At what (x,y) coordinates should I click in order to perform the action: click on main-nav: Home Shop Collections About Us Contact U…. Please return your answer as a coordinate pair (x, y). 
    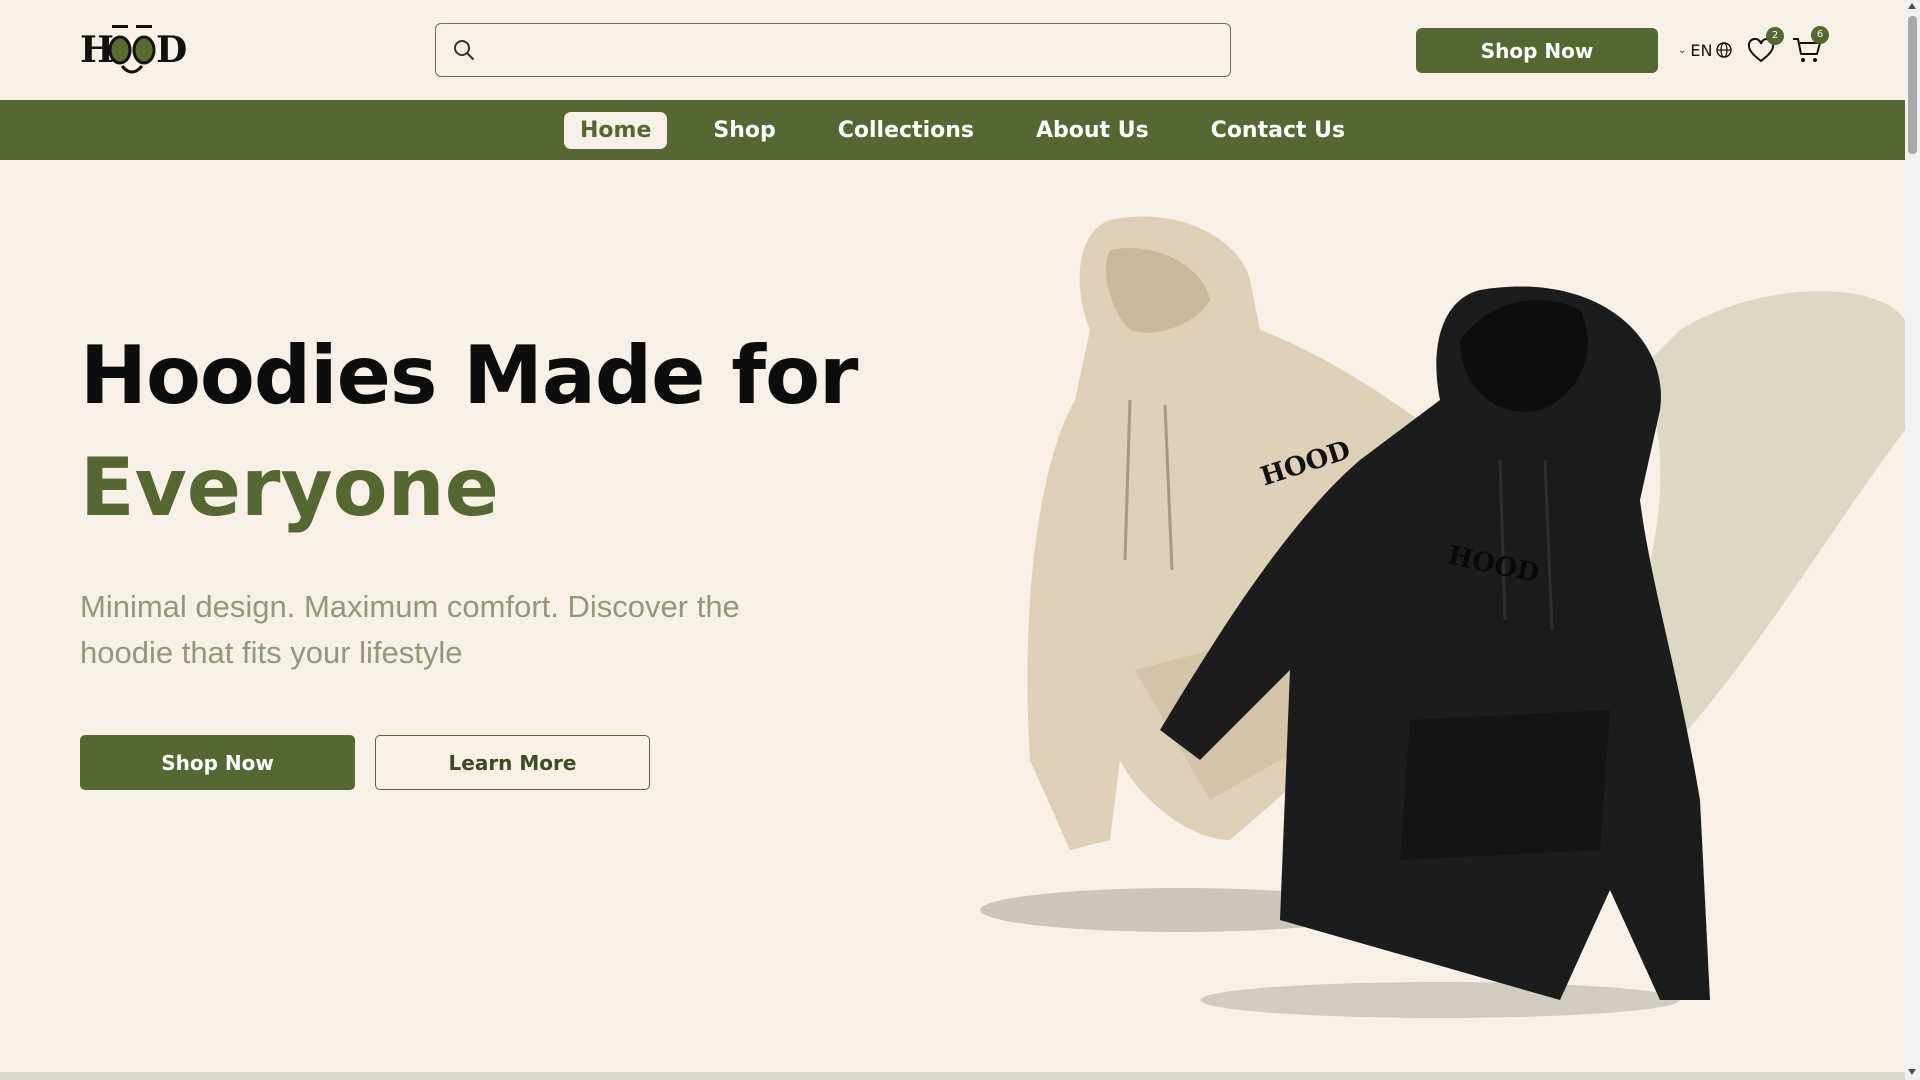
    Looking at the image, I should click on (952, 130).